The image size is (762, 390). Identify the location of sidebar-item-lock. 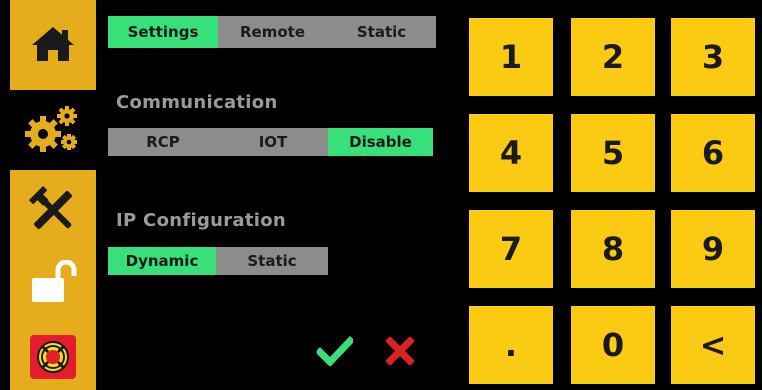
(53, 282).